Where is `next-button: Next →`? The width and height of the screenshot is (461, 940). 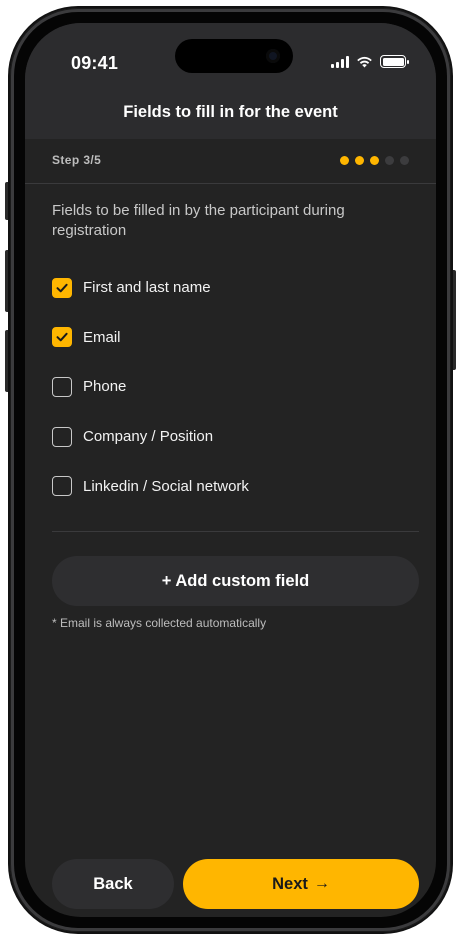
next-button: Next → is located at coordinates (301, 884).